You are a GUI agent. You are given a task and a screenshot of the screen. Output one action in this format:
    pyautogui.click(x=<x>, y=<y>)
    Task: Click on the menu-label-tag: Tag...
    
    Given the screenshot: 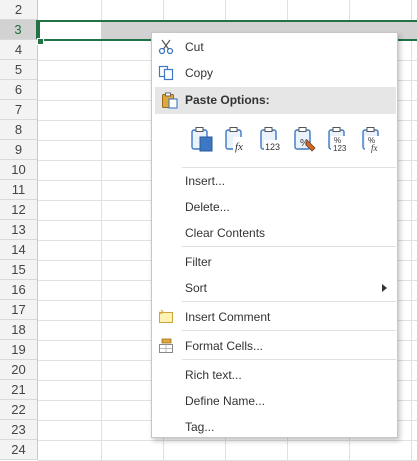 What is the action you would take?
    pyautogui.click(x=200, y=427)
    